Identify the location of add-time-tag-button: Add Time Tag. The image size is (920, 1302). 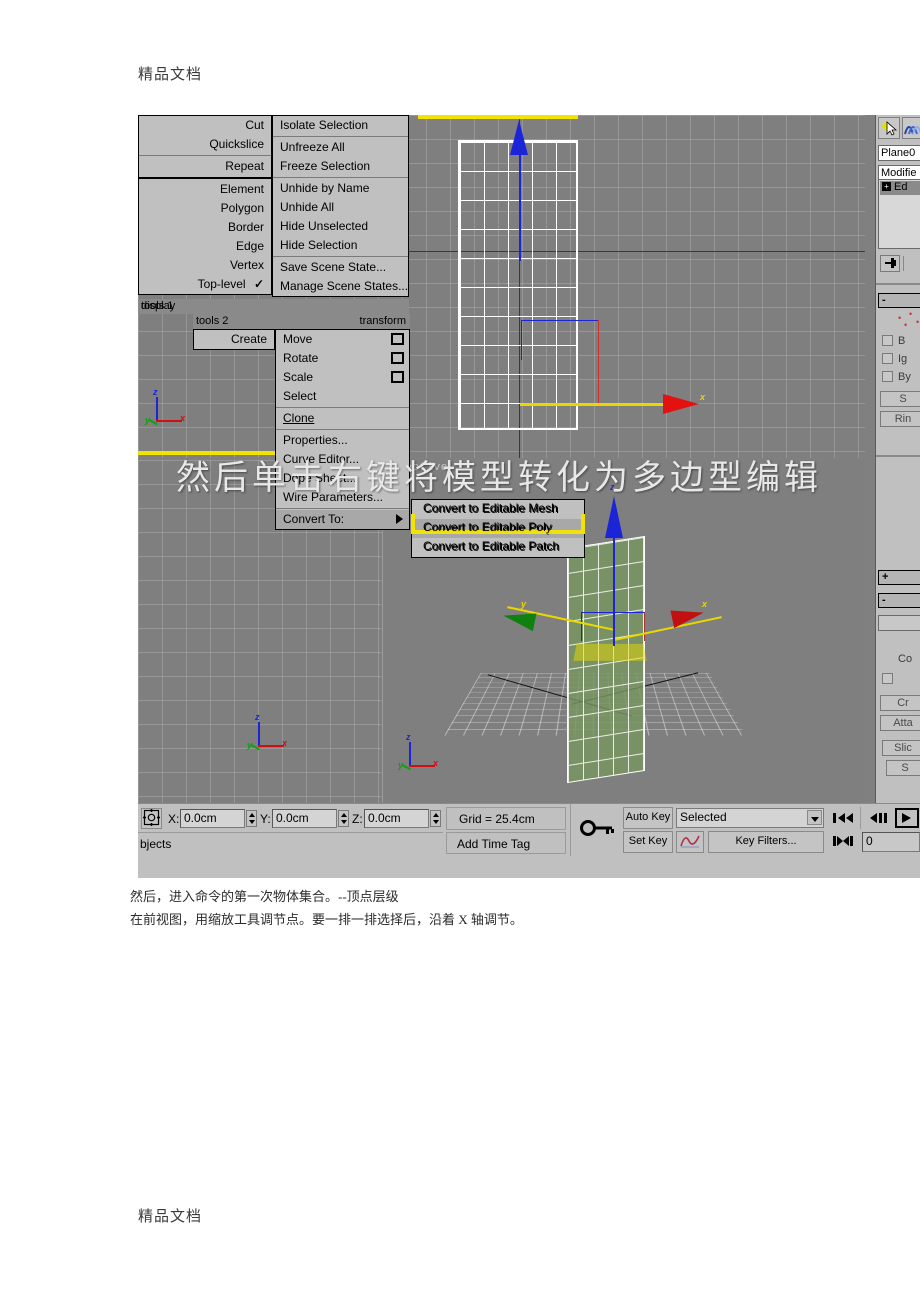
(506, 843).